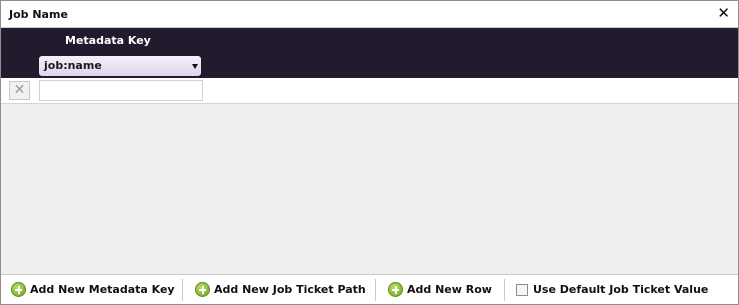  Describe the element at coordinates (290, 289) in the screenshot. I see `add-new-job-ticket-path-label: Add New Job Ticket Path` at that location.